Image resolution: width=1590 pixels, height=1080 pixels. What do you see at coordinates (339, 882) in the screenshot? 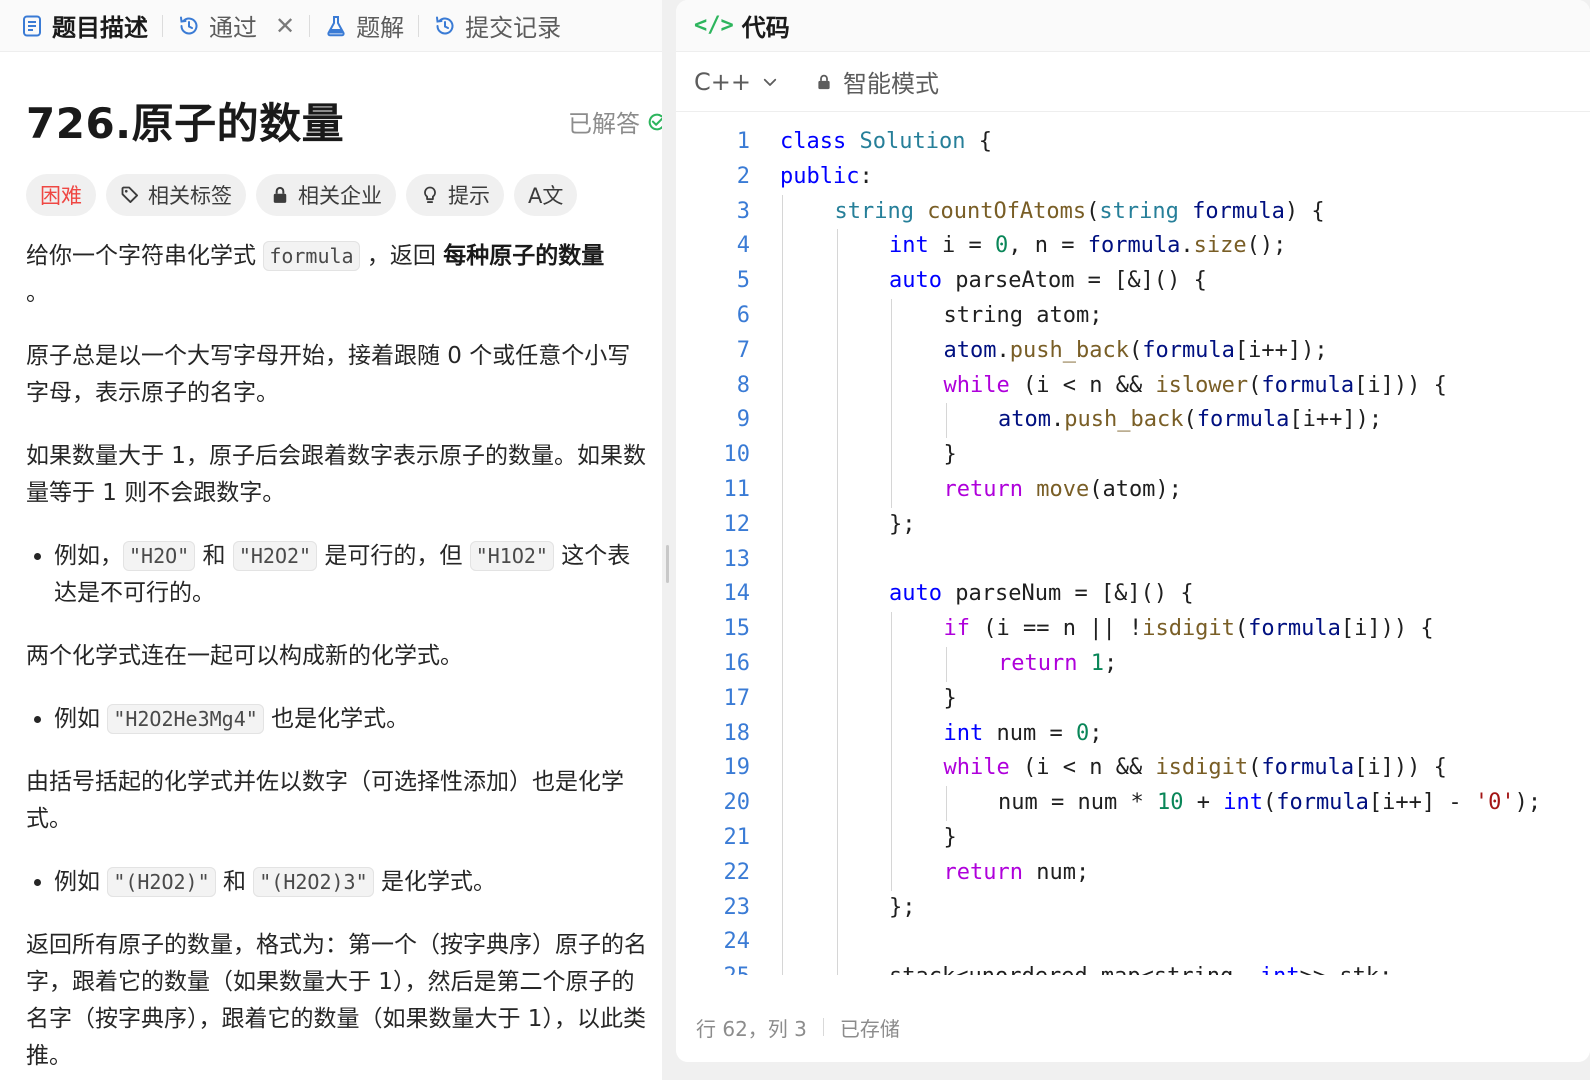
I see `example-list: 例如 "(H2O2)" 和 "(H2O2)3" 是化学式。` at bounding box center [339, 882].